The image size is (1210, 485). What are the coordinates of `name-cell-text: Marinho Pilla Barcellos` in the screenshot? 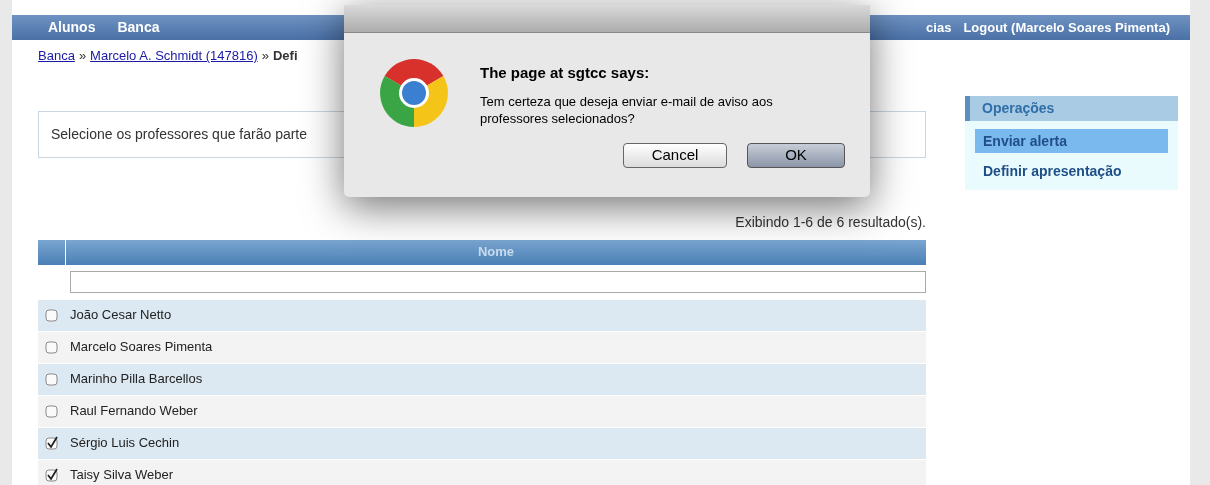 It's located at (136, 379).